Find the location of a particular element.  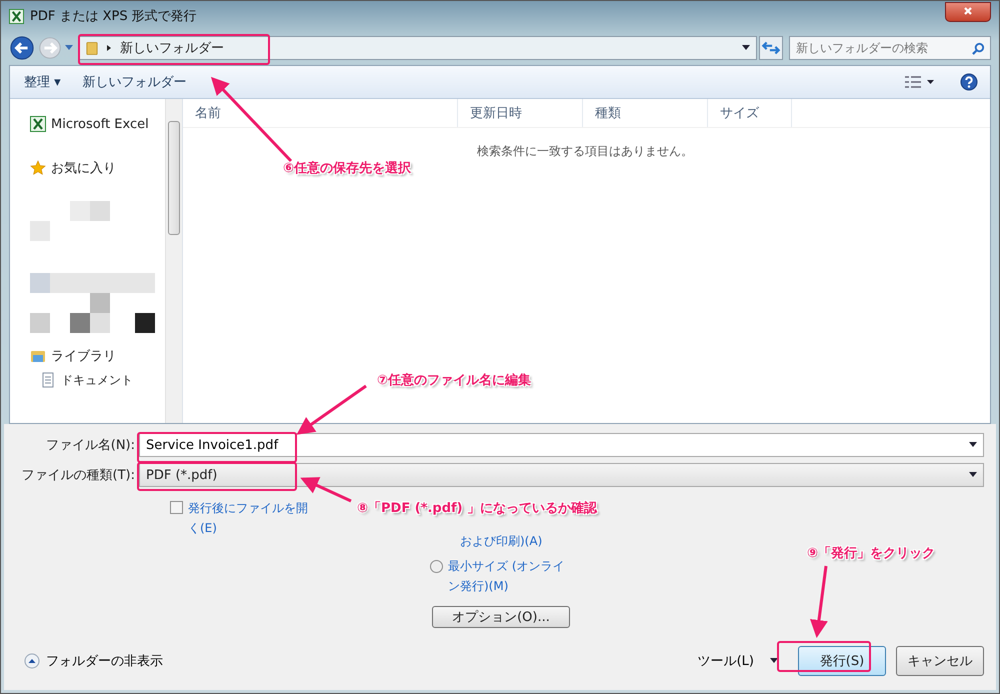

refresh-icon is located at coordinates (771, 48).